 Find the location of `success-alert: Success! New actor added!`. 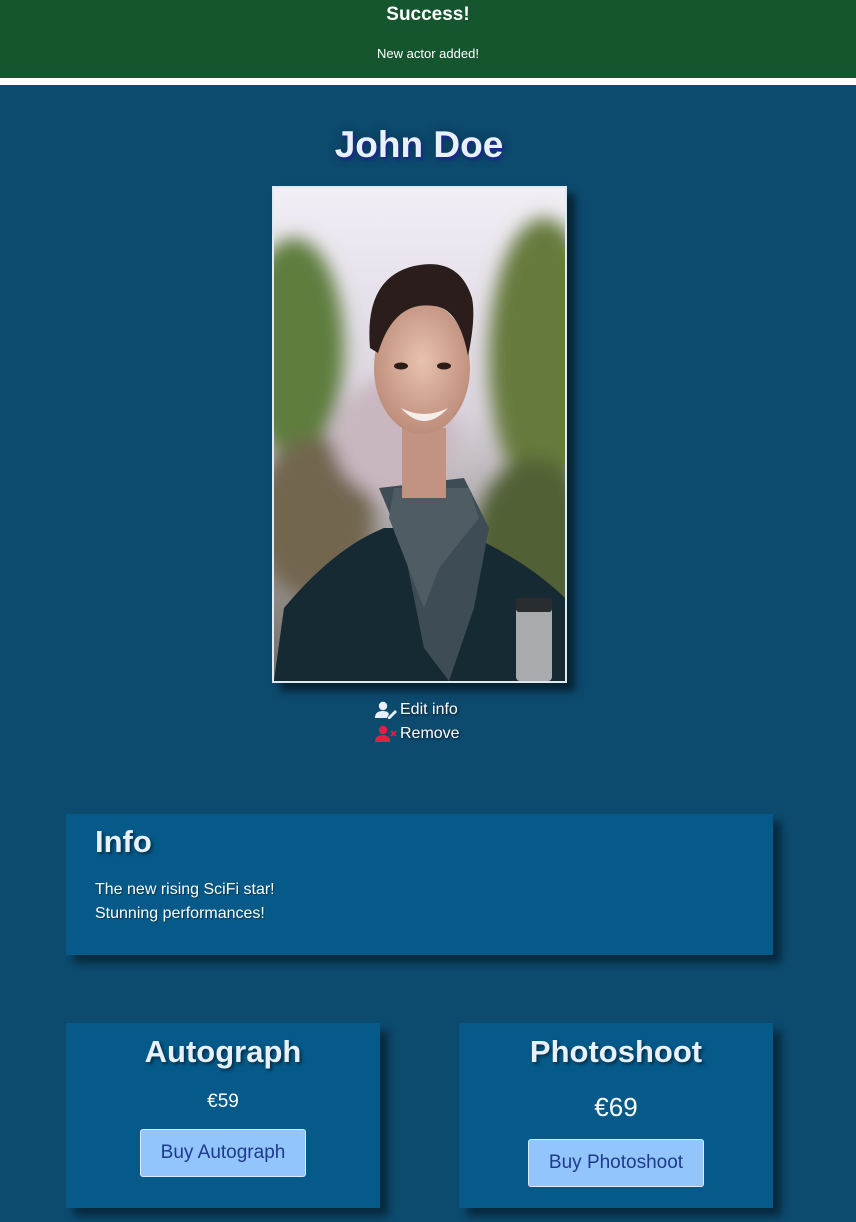

success-alert: Success! New actor added! is located at coordinates (428, 39).